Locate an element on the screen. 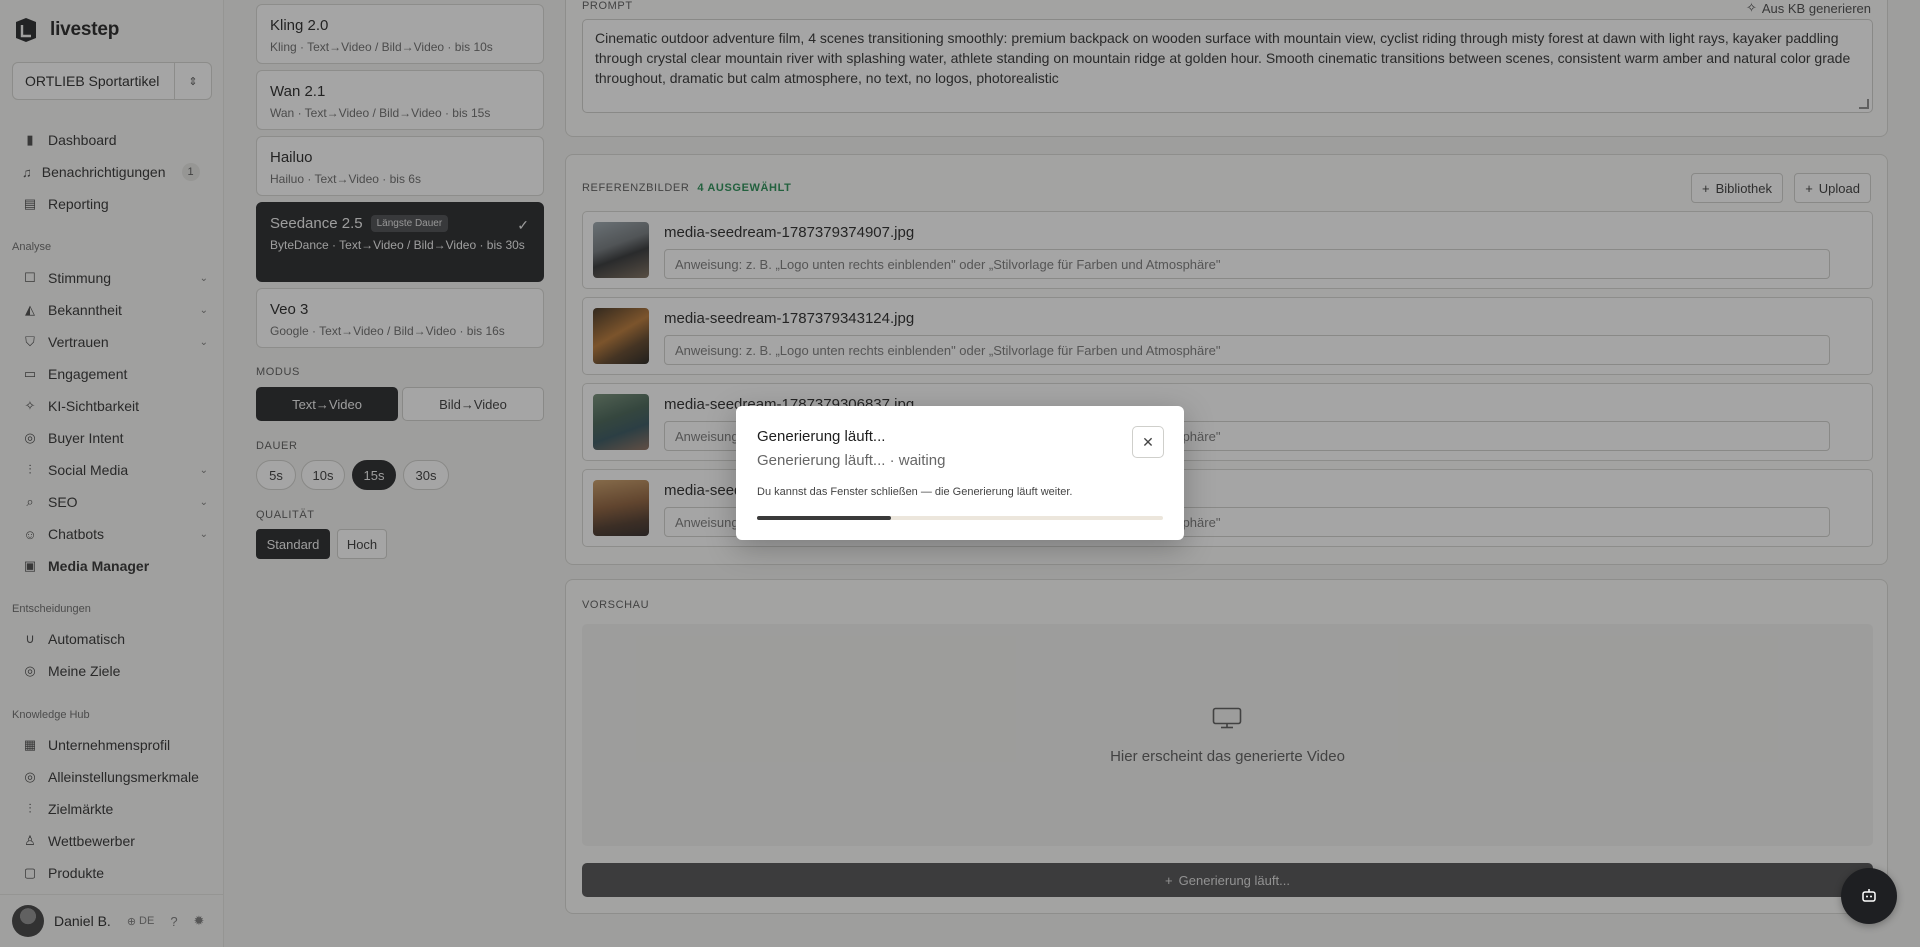 Image resolution: width=1920 pixels, height=947 pixels. close-icon: ✕ is located at coordinates (1148, 441).